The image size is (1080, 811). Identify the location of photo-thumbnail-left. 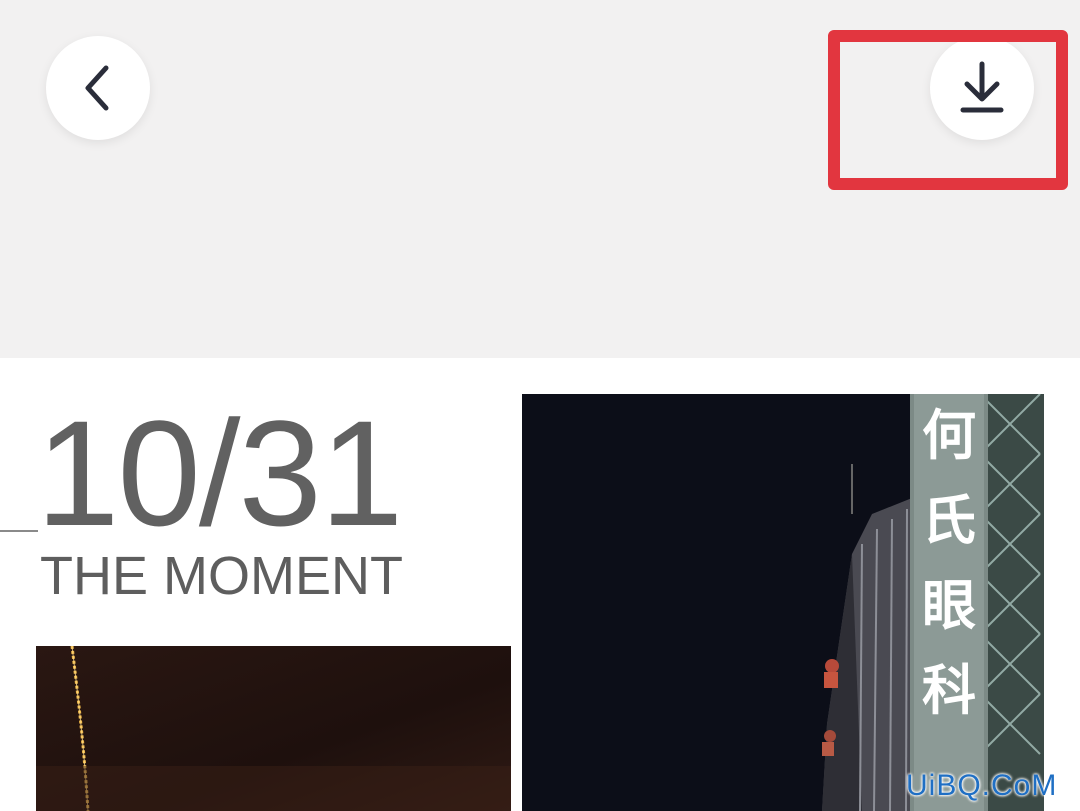
(273, 728).